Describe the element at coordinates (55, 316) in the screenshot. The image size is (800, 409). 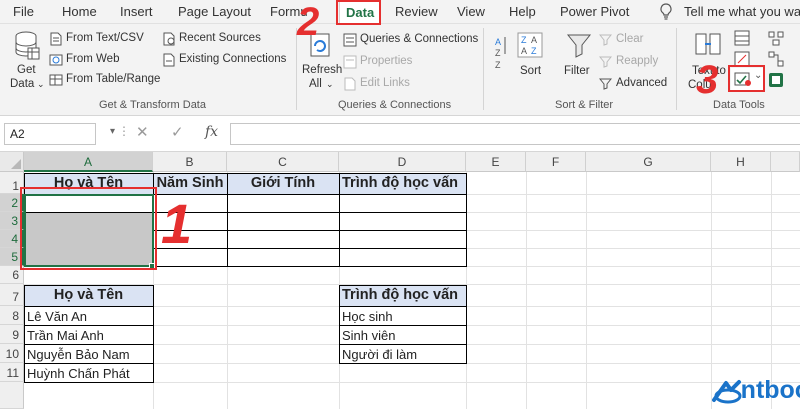
I see `cell-a8: Lê Văn An` at that location.